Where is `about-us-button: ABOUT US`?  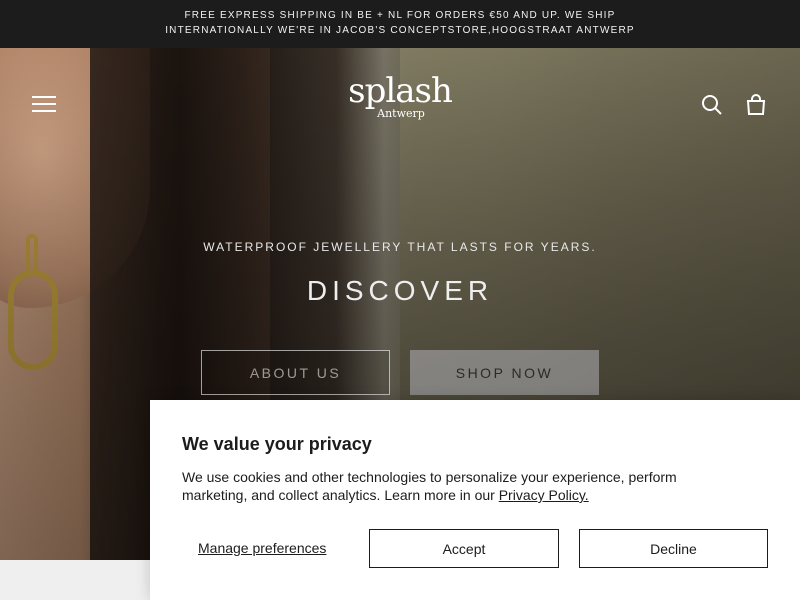
about-us-button: ABOUT US is located at coordinates (295, 372).